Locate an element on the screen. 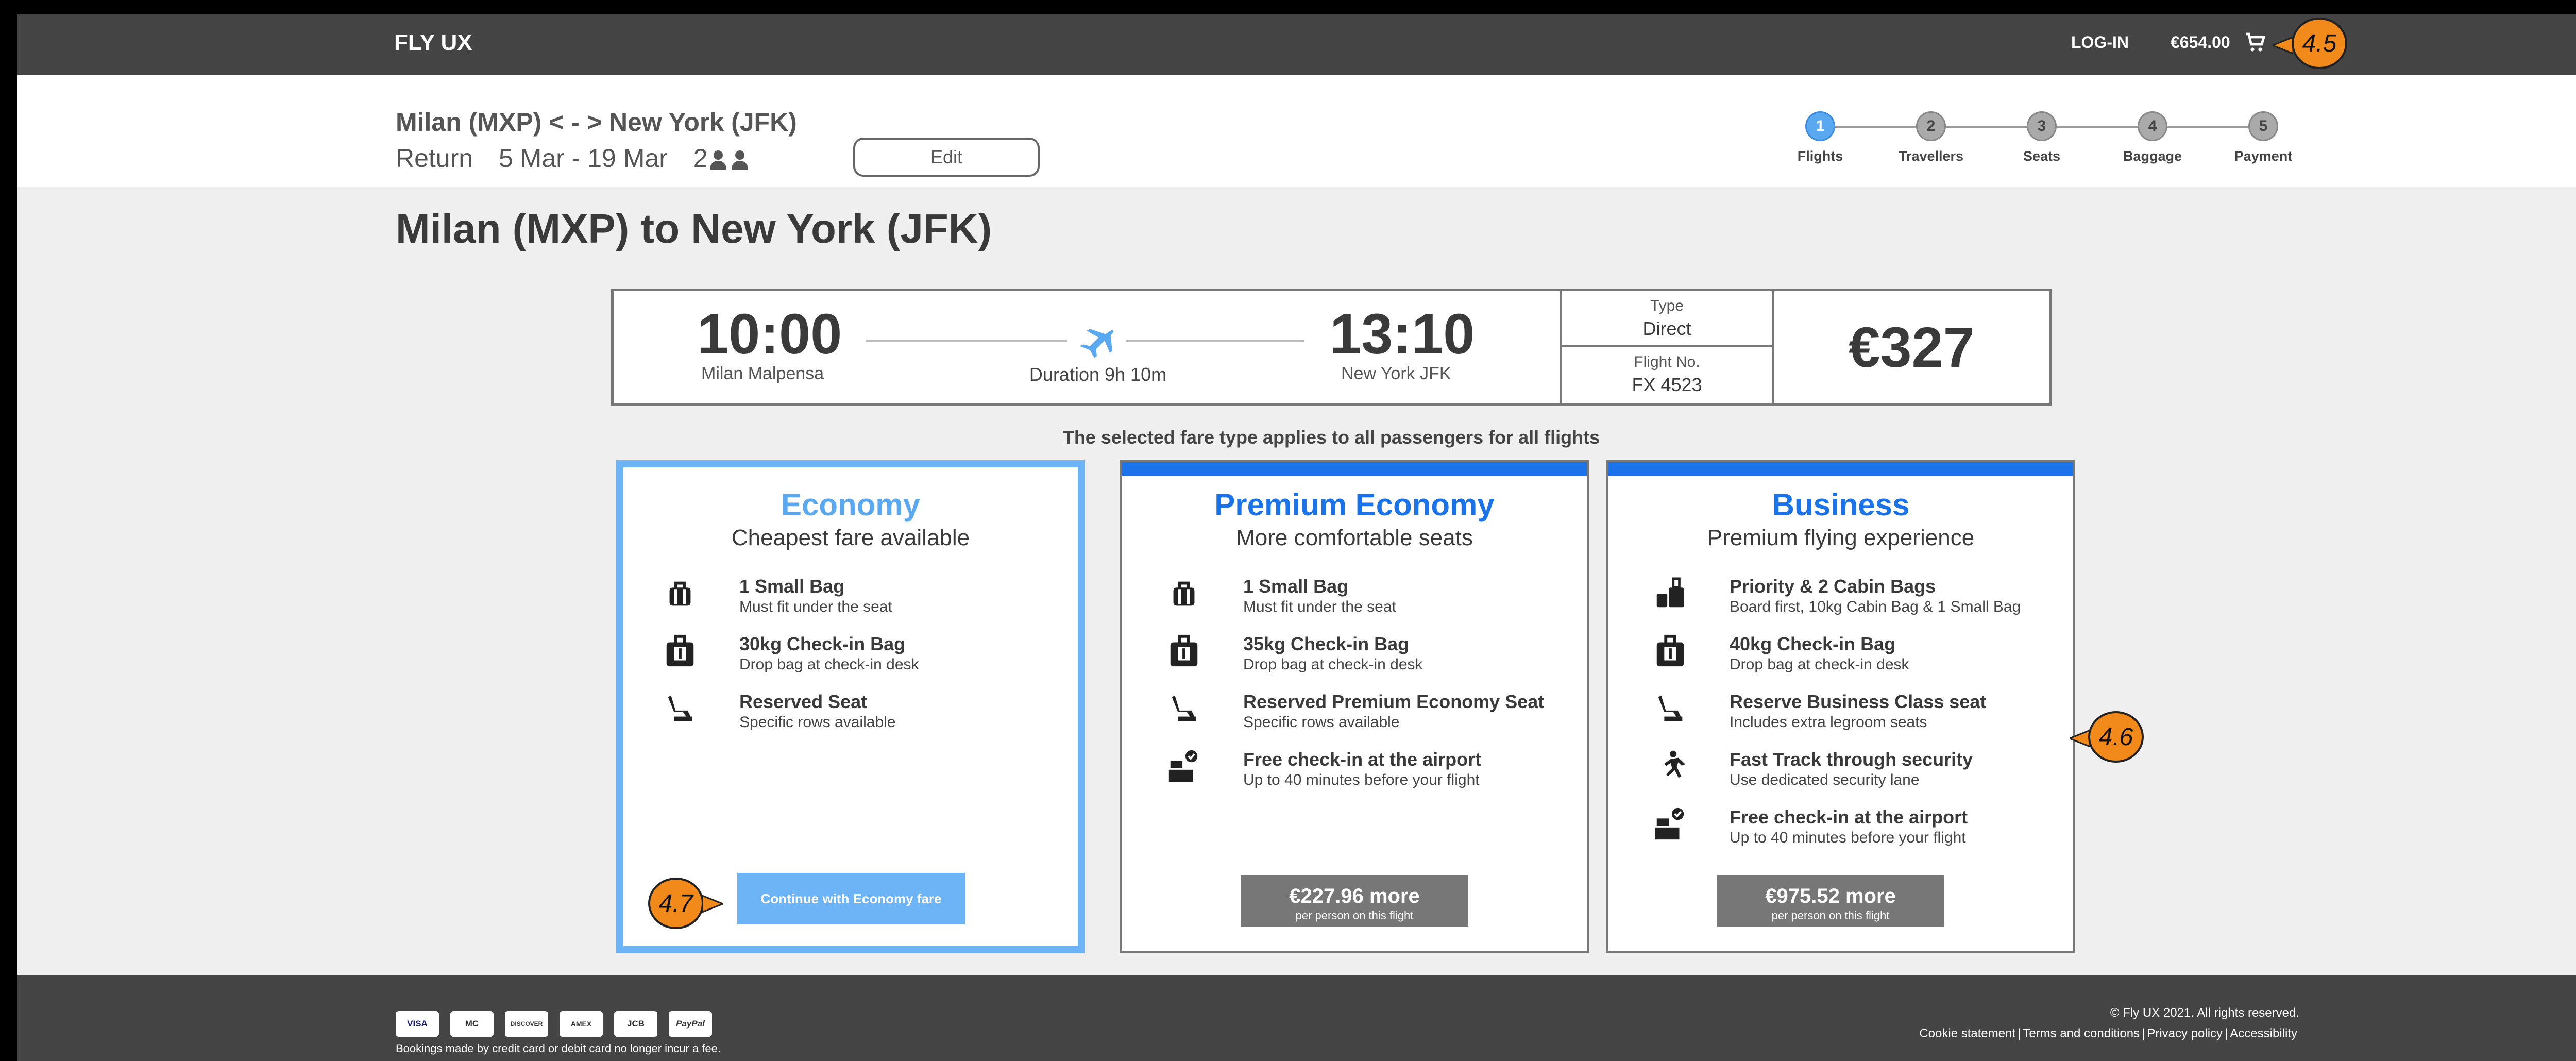 The image size is (2576, 1061). privacy-policy-link: Privacy policy is located at coordinates (2185, 1033).